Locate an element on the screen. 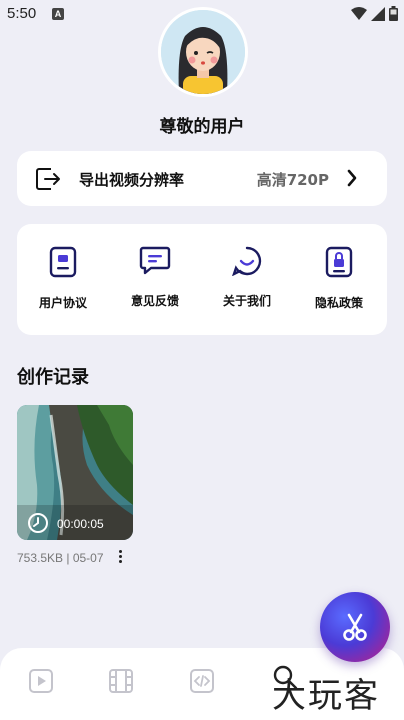 This screenshot has width=404, height=720. notification-icon: A is located at coordinates (58, 14).